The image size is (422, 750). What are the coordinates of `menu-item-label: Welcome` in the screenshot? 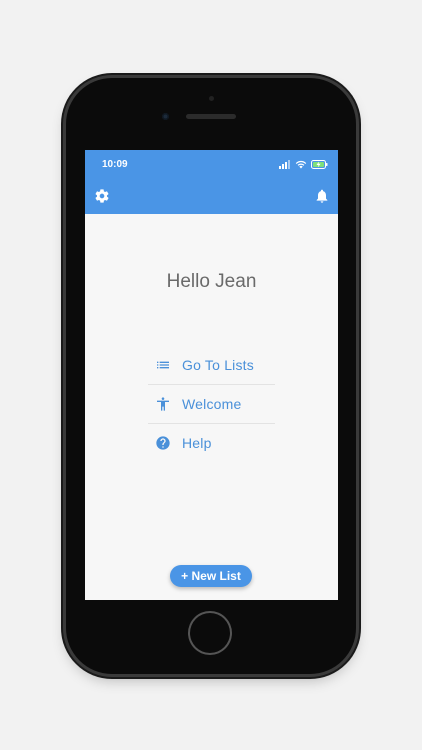 It's located at (212, 404).